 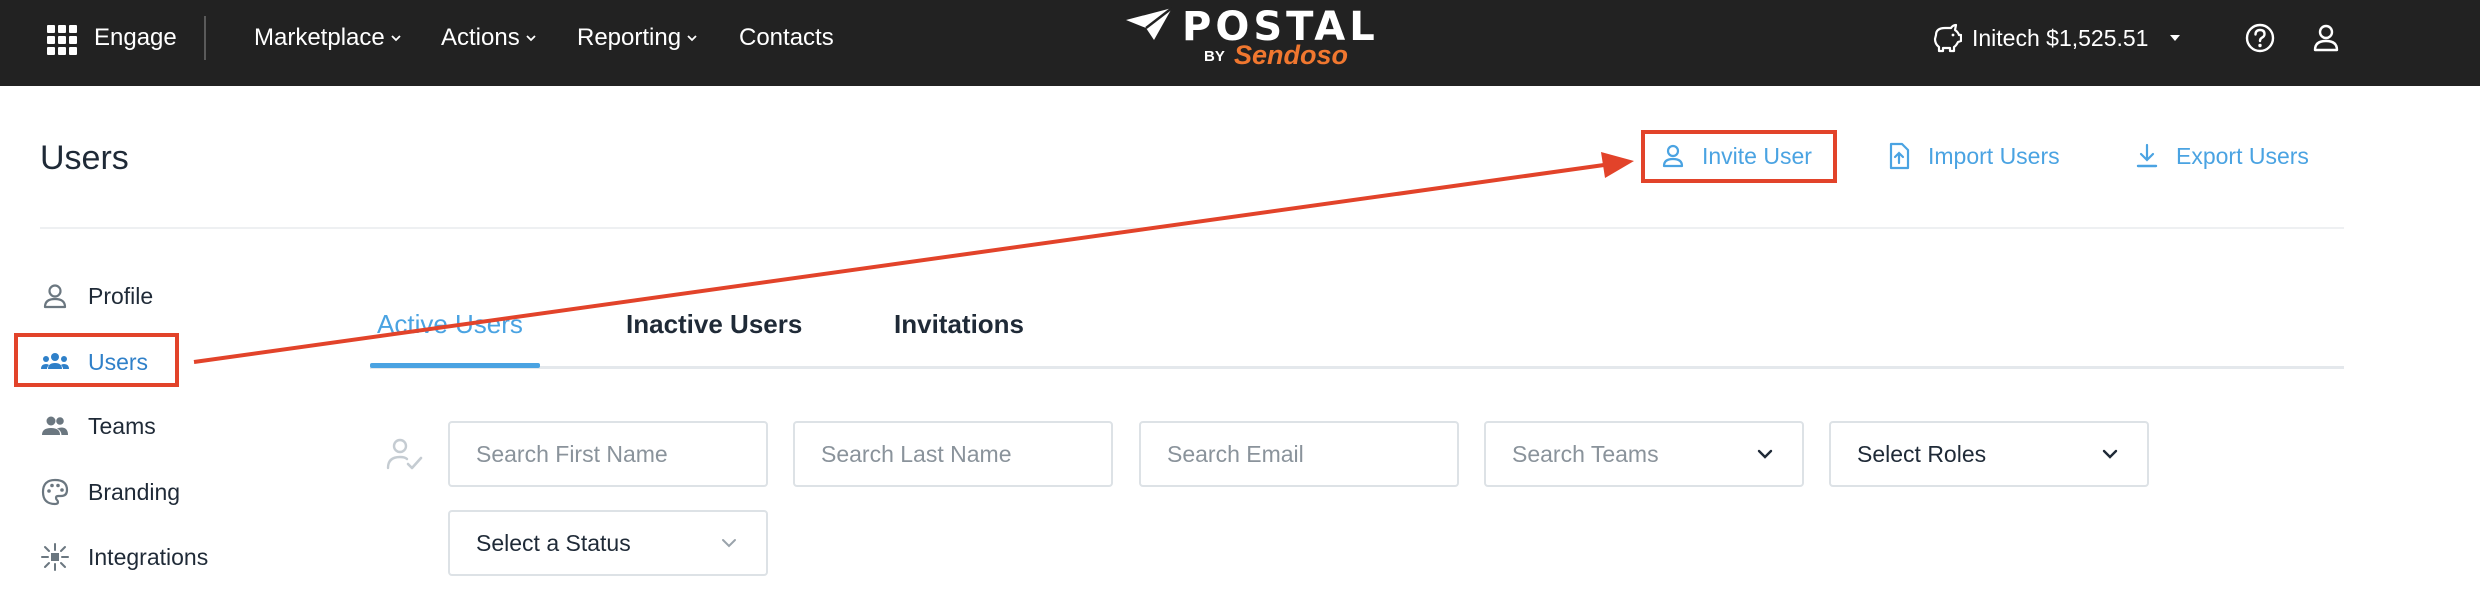 What do you see at coordinates (55, 492) in the screenshot?
I see `palette-icon` at bounding box center [55, 492].